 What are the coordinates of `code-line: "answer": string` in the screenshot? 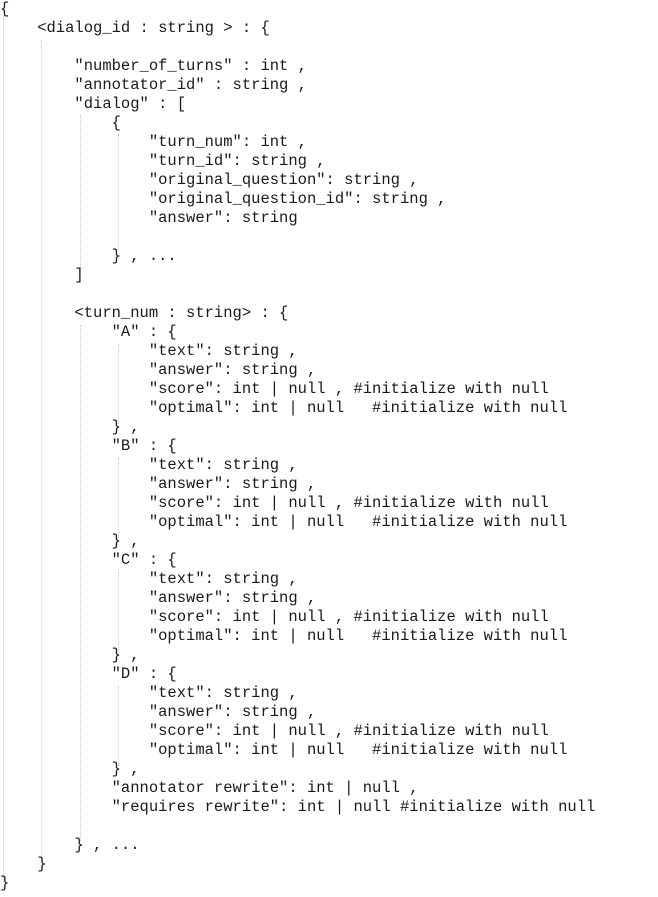 It's located at (149, 218).